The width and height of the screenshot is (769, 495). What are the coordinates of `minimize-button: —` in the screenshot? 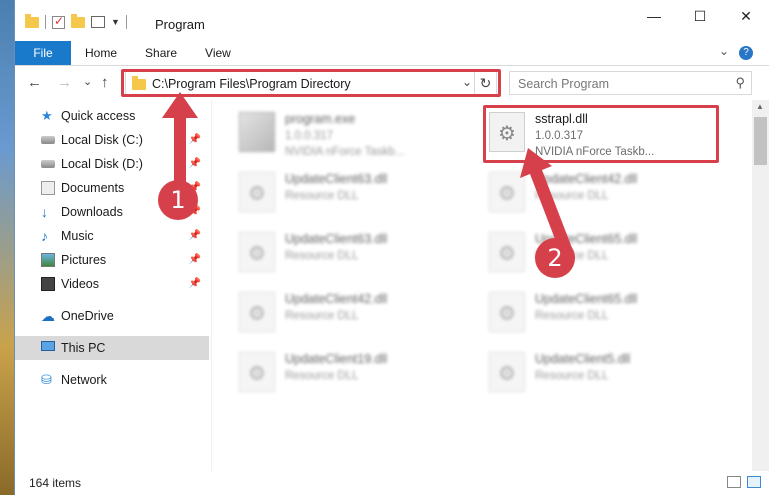 It's located at (654, 16).